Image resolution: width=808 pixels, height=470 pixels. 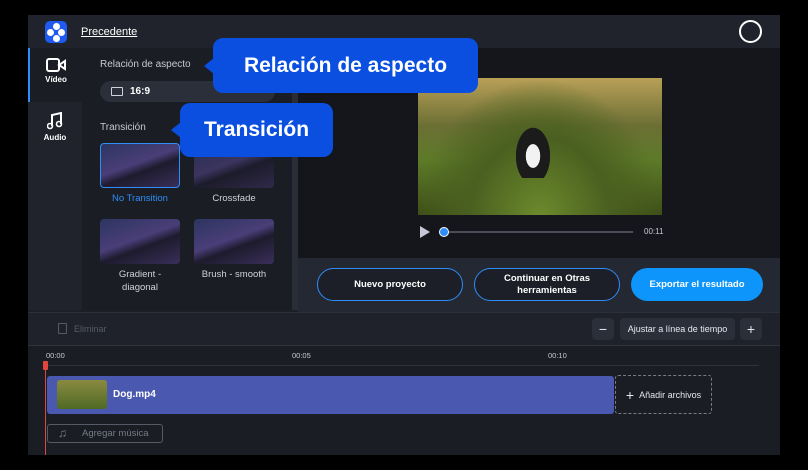 What do you see at coordinates (404, 328) in the screenshot?
I see `timeline-toolbar: Eliminar − Ajustar a línea de tiempo +` at bounding box center [404, 328].